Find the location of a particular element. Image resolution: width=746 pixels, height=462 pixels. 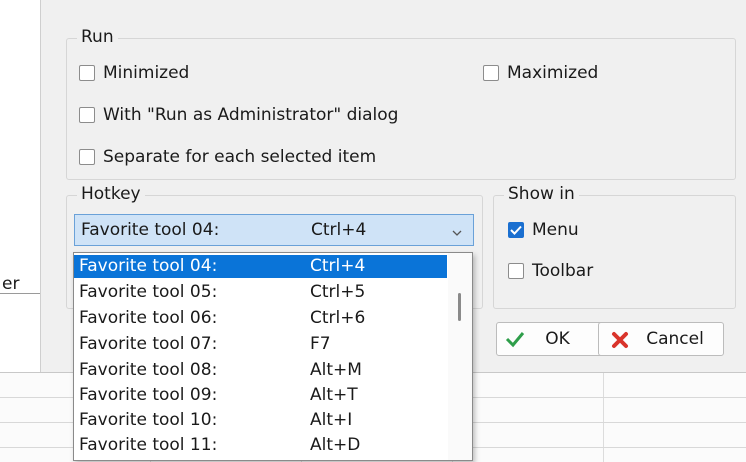

run-as-admin-label: With "Run as Administrator" dialog is located at coordinates (251, 115).